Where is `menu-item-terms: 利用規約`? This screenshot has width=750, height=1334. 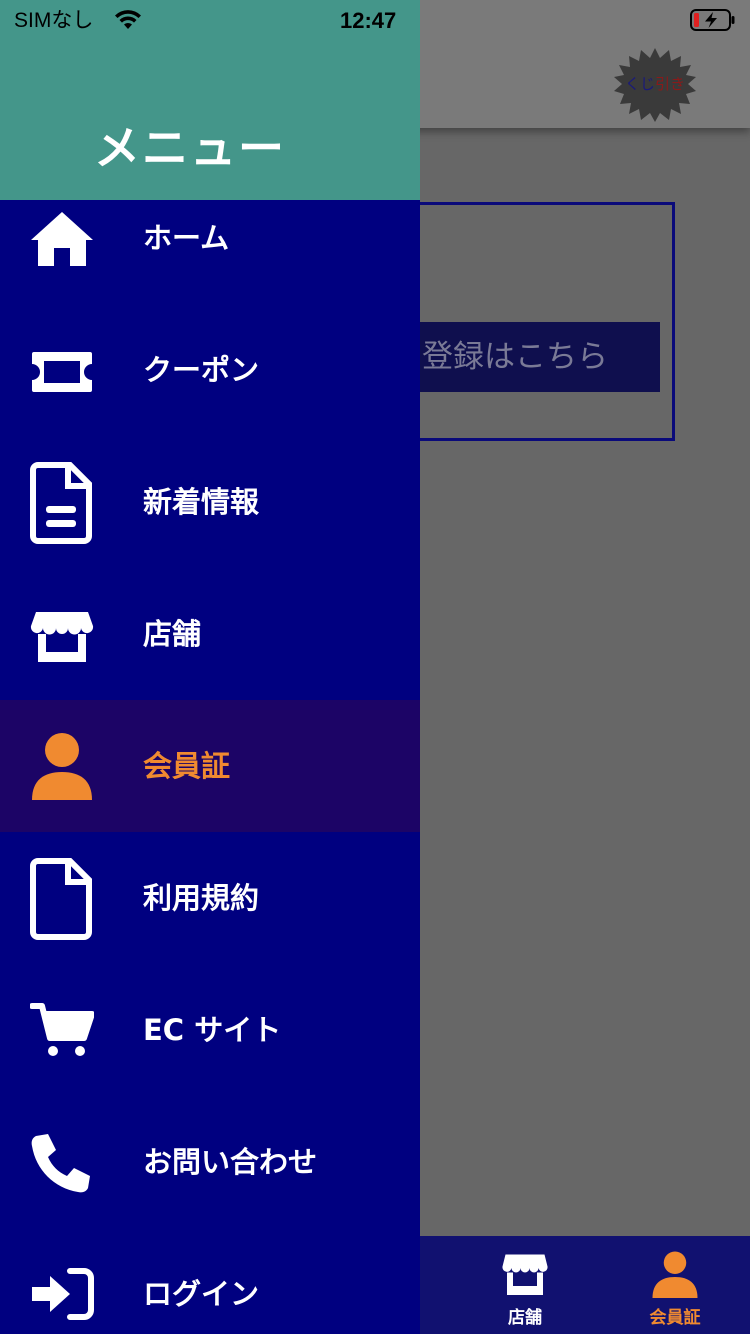
menu-item-terms: 利用規約 is located at coordinates (210, 898).